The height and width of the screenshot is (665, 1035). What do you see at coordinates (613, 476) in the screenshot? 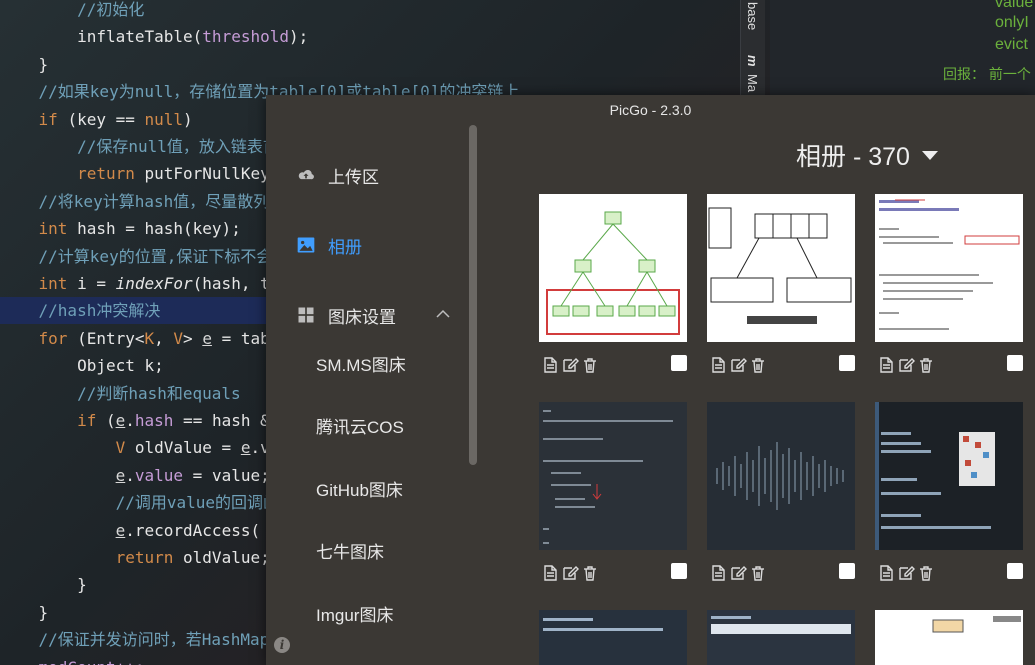
I see `gallery-thumb-dark-code` at bounding box center [613, 476].